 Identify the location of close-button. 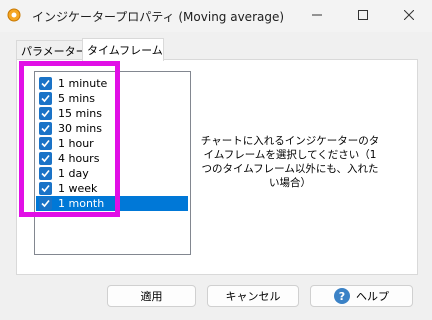
(409, 16).